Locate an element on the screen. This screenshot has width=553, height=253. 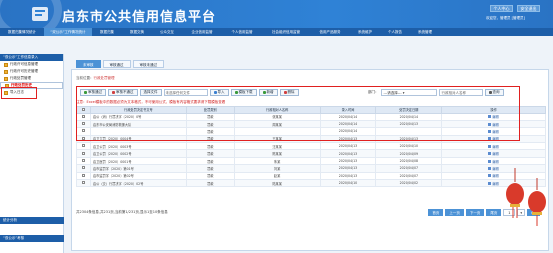
tab-approved: 审核通过 is located at coordinates (116, 64).